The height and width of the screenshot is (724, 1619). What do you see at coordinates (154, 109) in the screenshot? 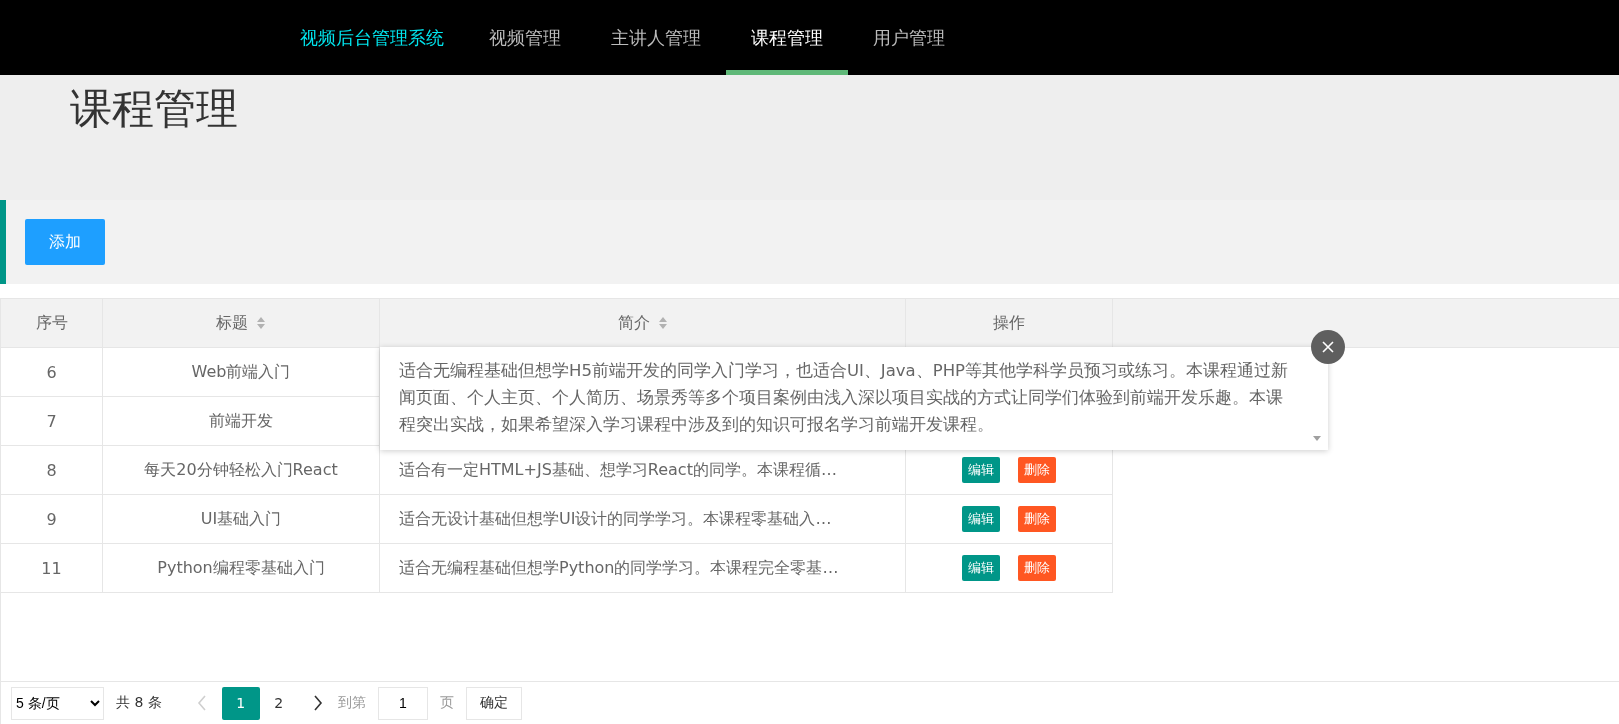
I see `page-title: 课程管理` at bounding box center [154, 109].